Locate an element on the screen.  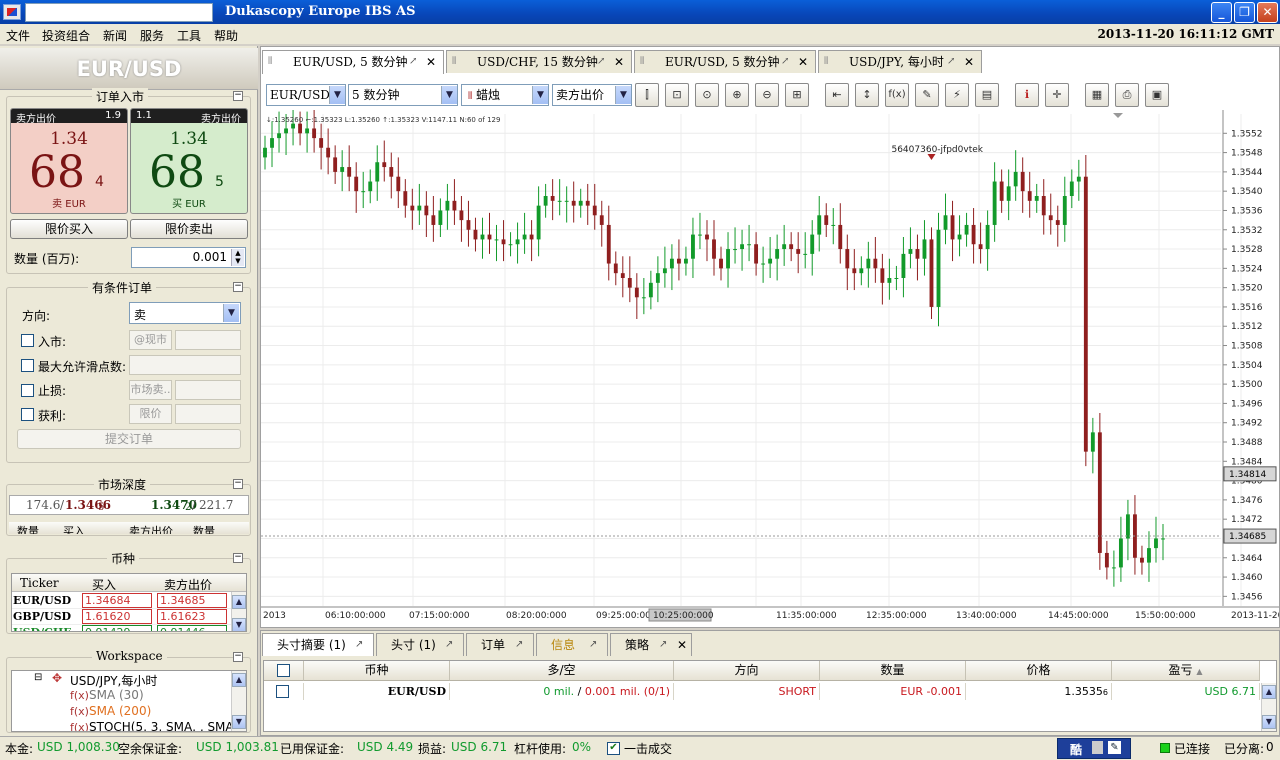
entry-amount-input is located at coordinates (208, 340).